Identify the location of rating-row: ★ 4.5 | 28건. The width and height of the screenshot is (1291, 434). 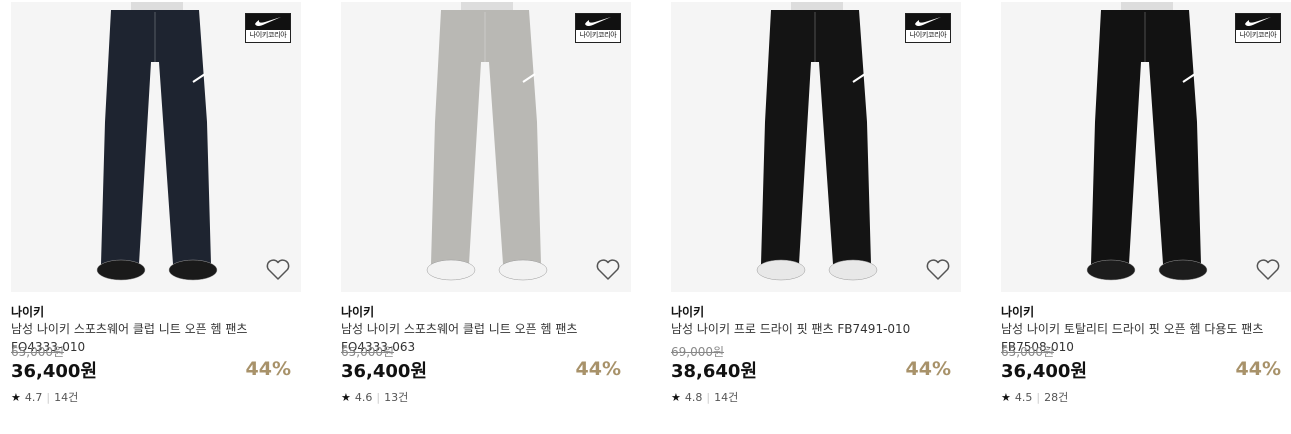
(1034, 397).